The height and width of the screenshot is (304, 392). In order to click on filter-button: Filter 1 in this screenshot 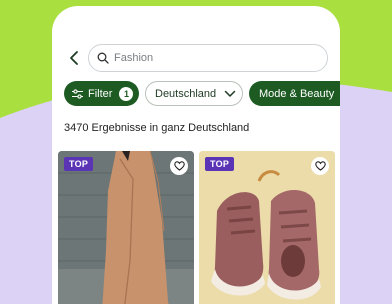, I will do `click(101, 93)`.